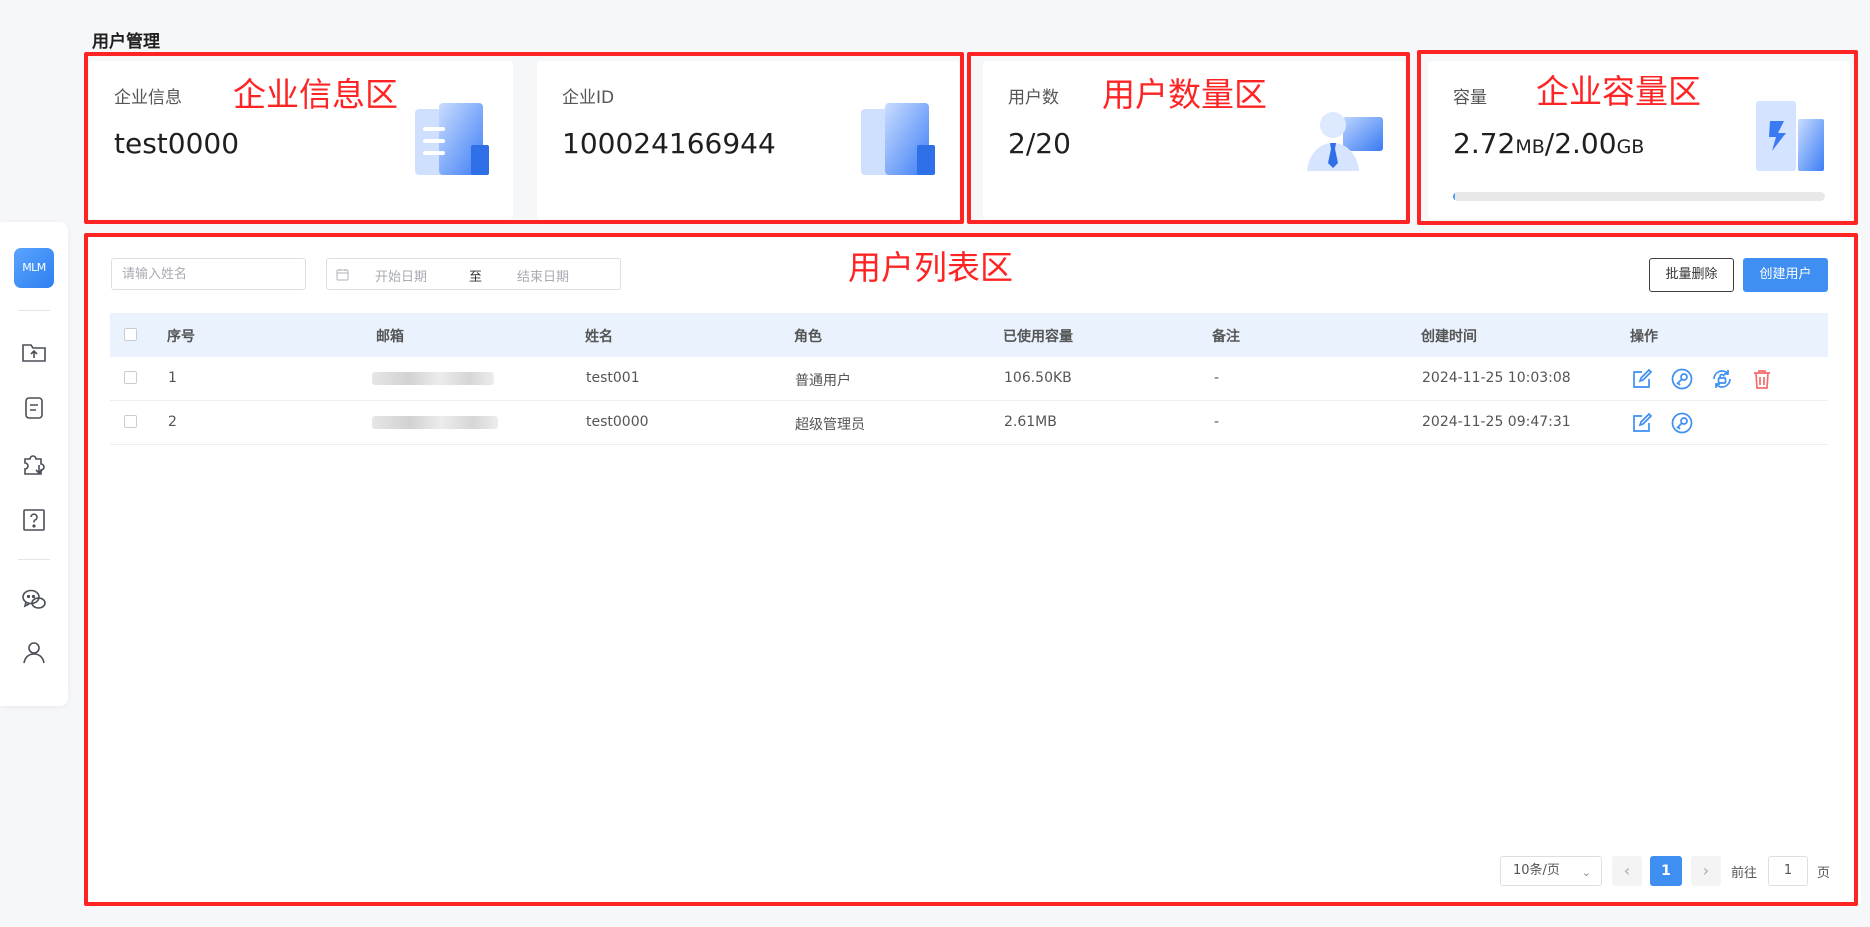 This screenshot has height=927, width=1870. What do you see at coordinates (34, 268) in the screenshot?
I see `app-logo: MLM` at bounding box center [34, 268].